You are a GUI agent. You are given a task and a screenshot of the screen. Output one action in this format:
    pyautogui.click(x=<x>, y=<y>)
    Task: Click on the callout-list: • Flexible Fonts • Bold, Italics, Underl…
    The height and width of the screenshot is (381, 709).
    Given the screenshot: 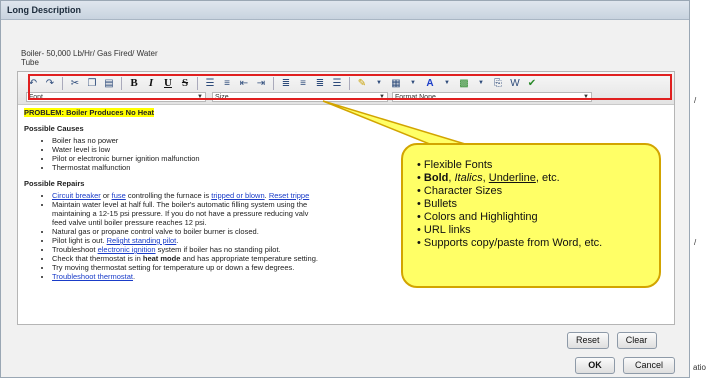 What is the action you would take?
    pyautogui.click(x=531, y=197)
    